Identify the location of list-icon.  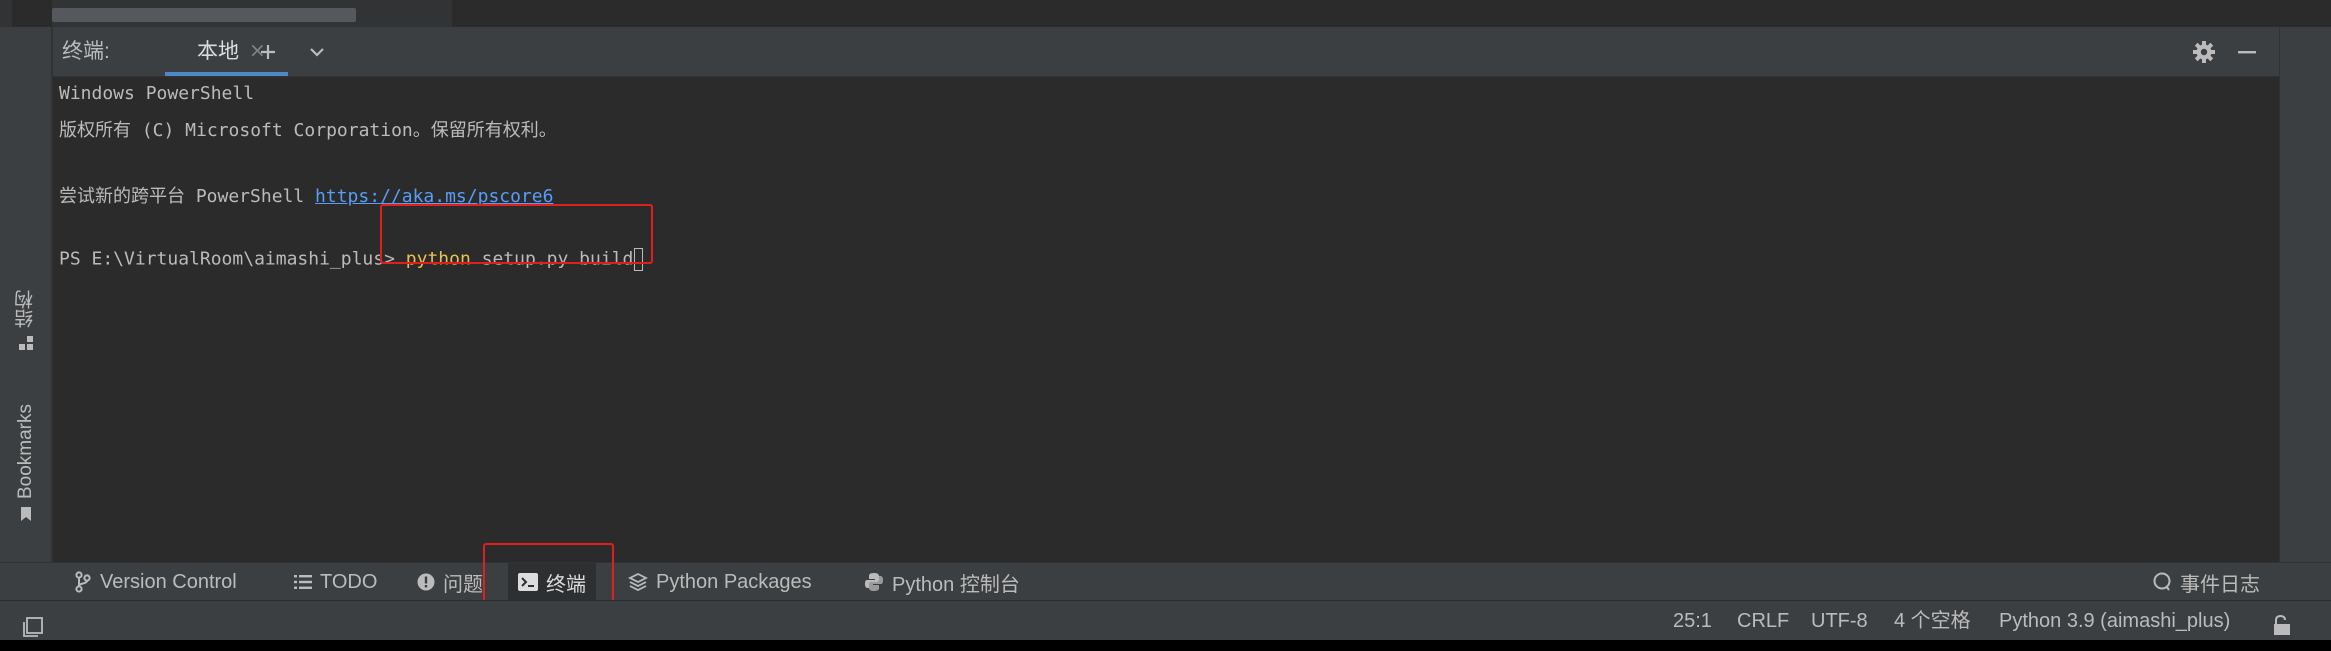
(303, 582).